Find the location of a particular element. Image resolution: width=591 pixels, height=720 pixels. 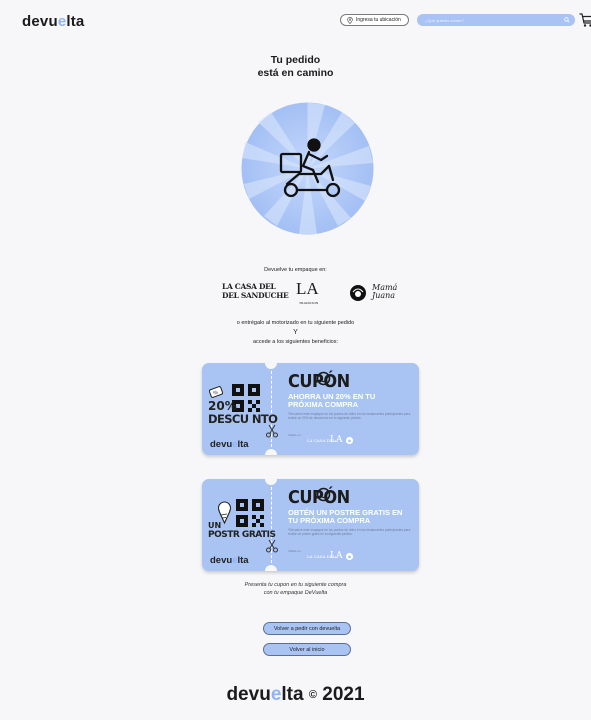

return-line-3: accede a los siguientes beneficios: is located at coordinates (295, 342).